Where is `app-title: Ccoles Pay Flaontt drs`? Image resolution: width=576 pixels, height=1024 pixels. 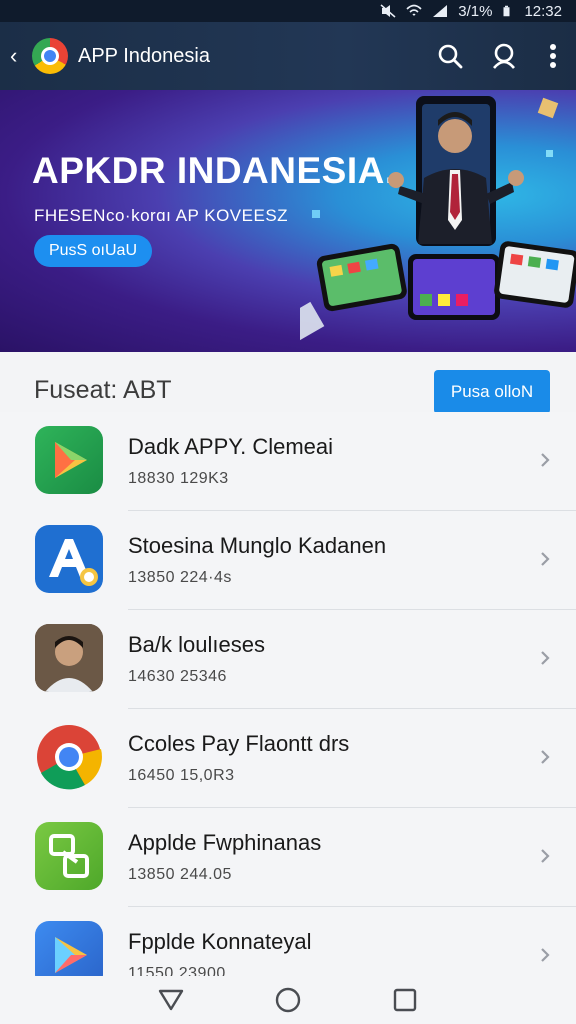 app-title: Ccoles Pay Flaontt drs is located at coordinates (239, 743).